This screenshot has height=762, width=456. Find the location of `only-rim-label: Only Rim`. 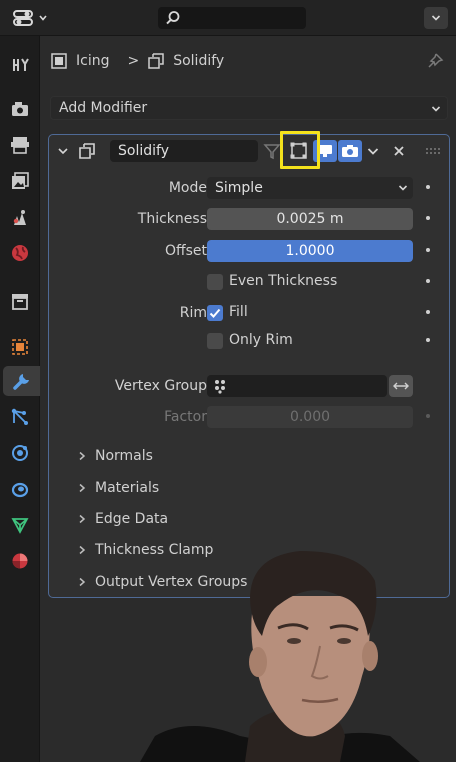

only-rim-label: Only Rim is located at coordinates (261, 340).